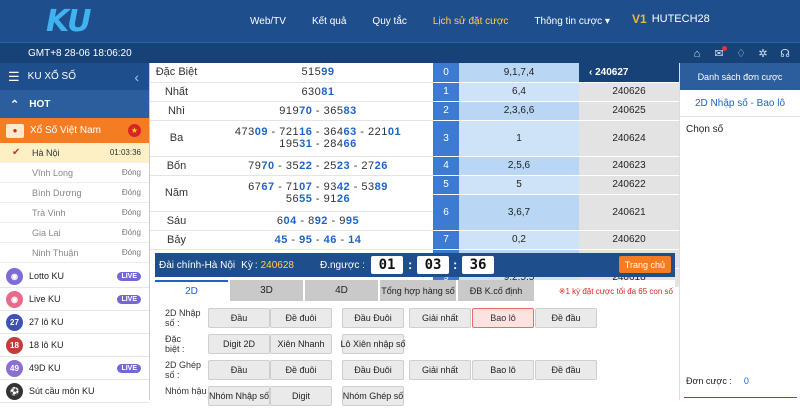  I want to click on chevron-up-icon: ⌃, so click(15, 104).